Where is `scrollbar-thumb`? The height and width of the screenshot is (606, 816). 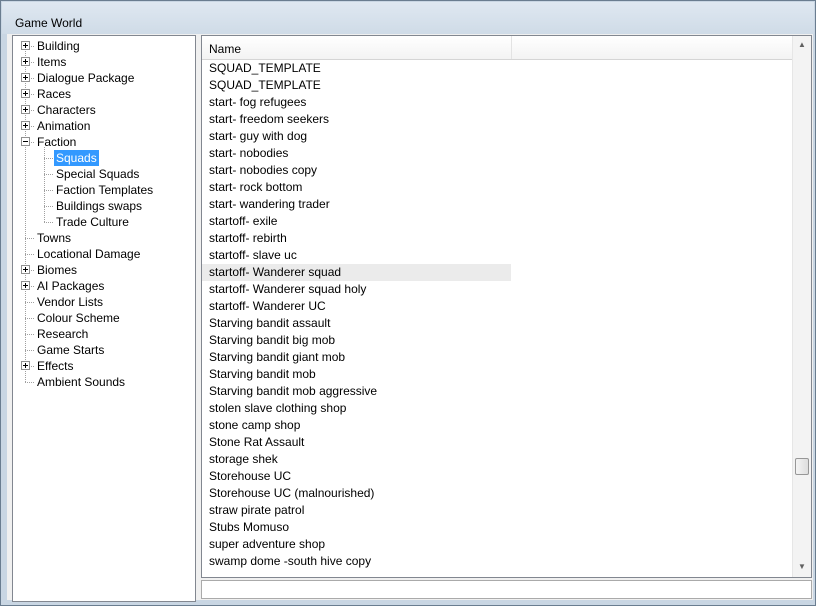
scrollbar-thumb is located at coordinates (802, 466).